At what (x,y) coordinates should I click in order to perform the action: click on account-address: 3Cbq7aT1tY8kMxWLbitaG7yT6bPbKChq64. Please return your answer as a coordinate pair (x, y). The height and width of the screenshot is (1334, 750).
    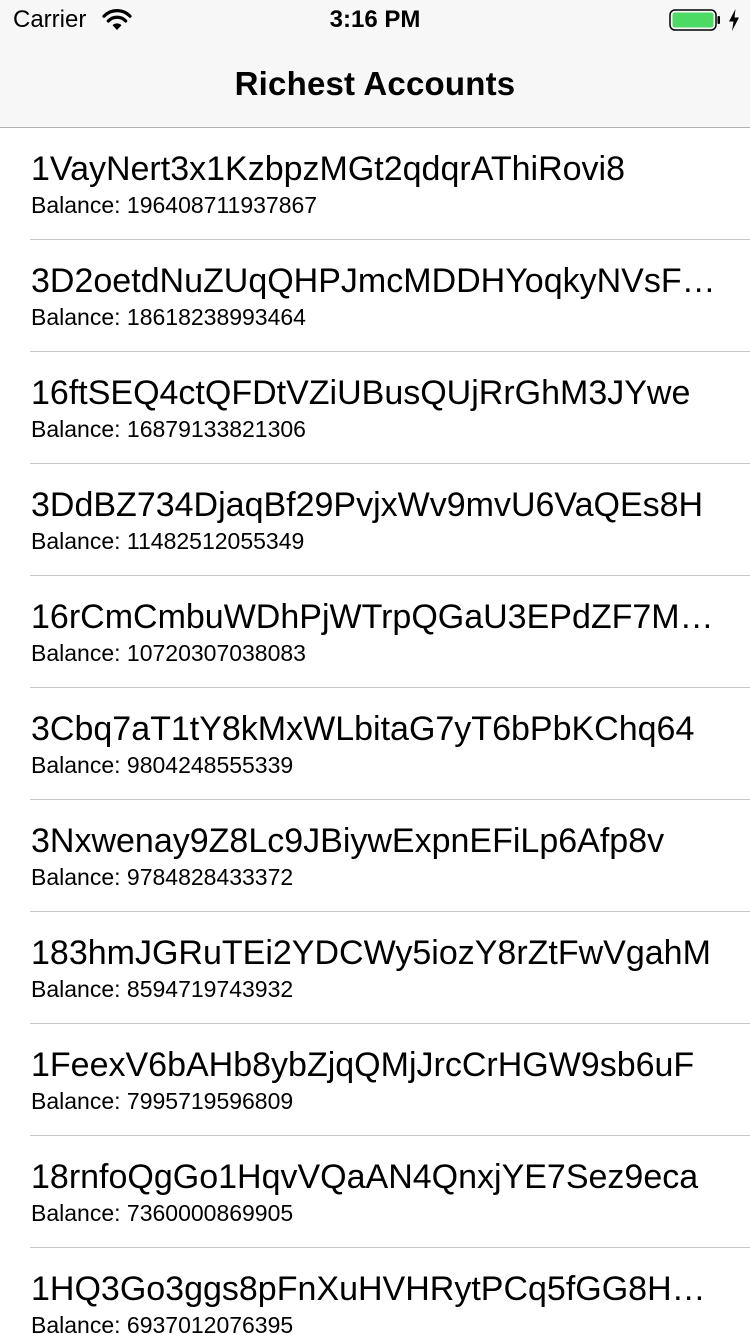
    Looking at the image, I should click on (363, 729).